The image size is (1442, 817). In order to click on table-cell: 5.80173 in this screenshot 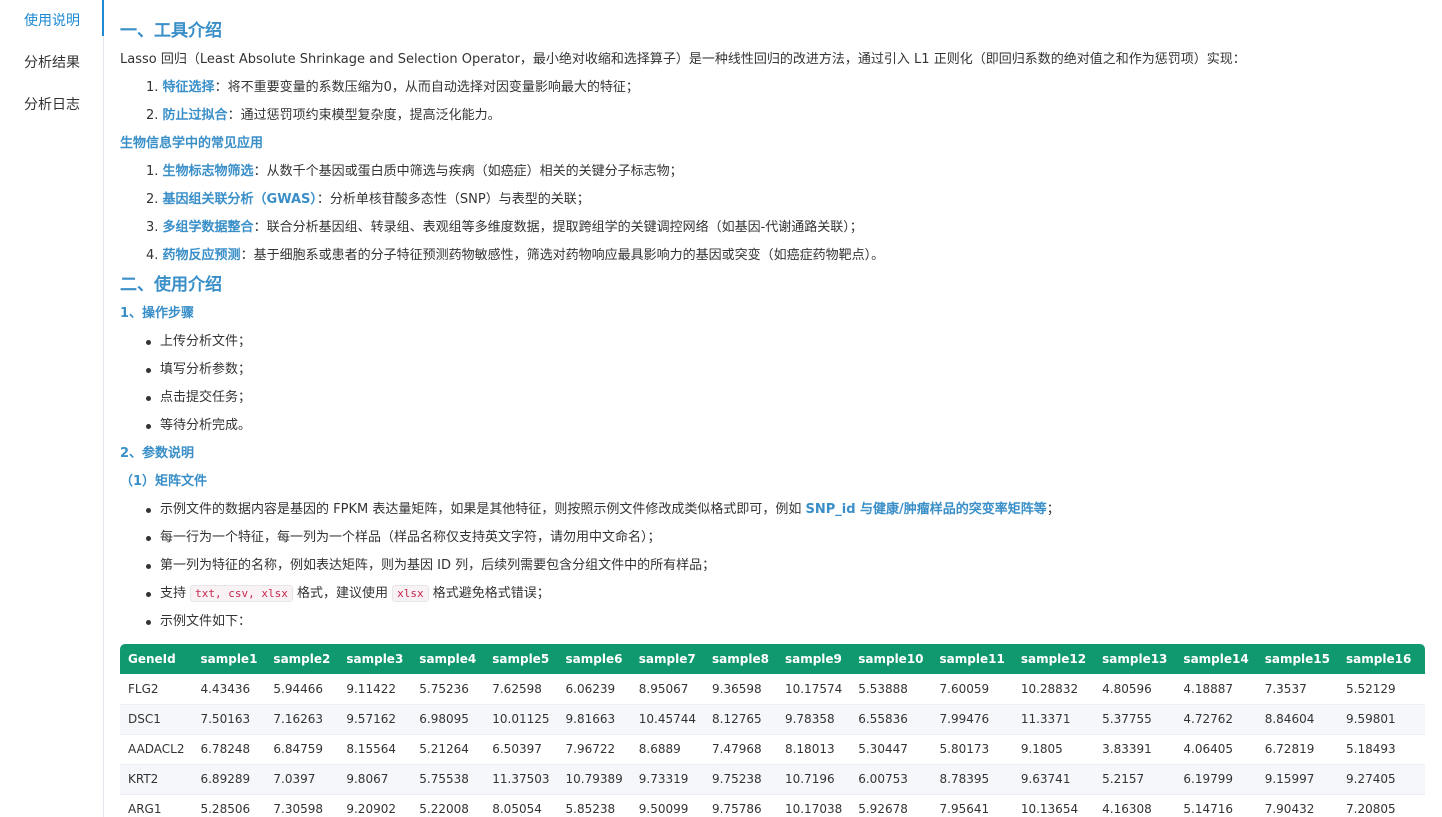, I will do `click(972, 749)`.